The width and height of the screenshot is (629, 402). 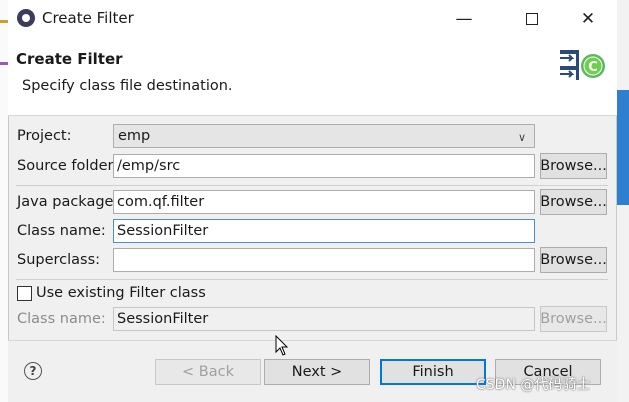 I want to click on minimize-icon: —, so click(x=464, y=19).